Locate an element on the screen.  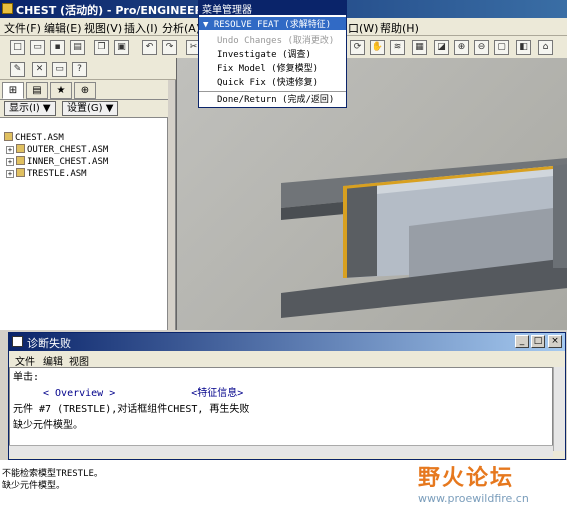
menu-insert: 插入(I) is located at coordinates (141, 28).